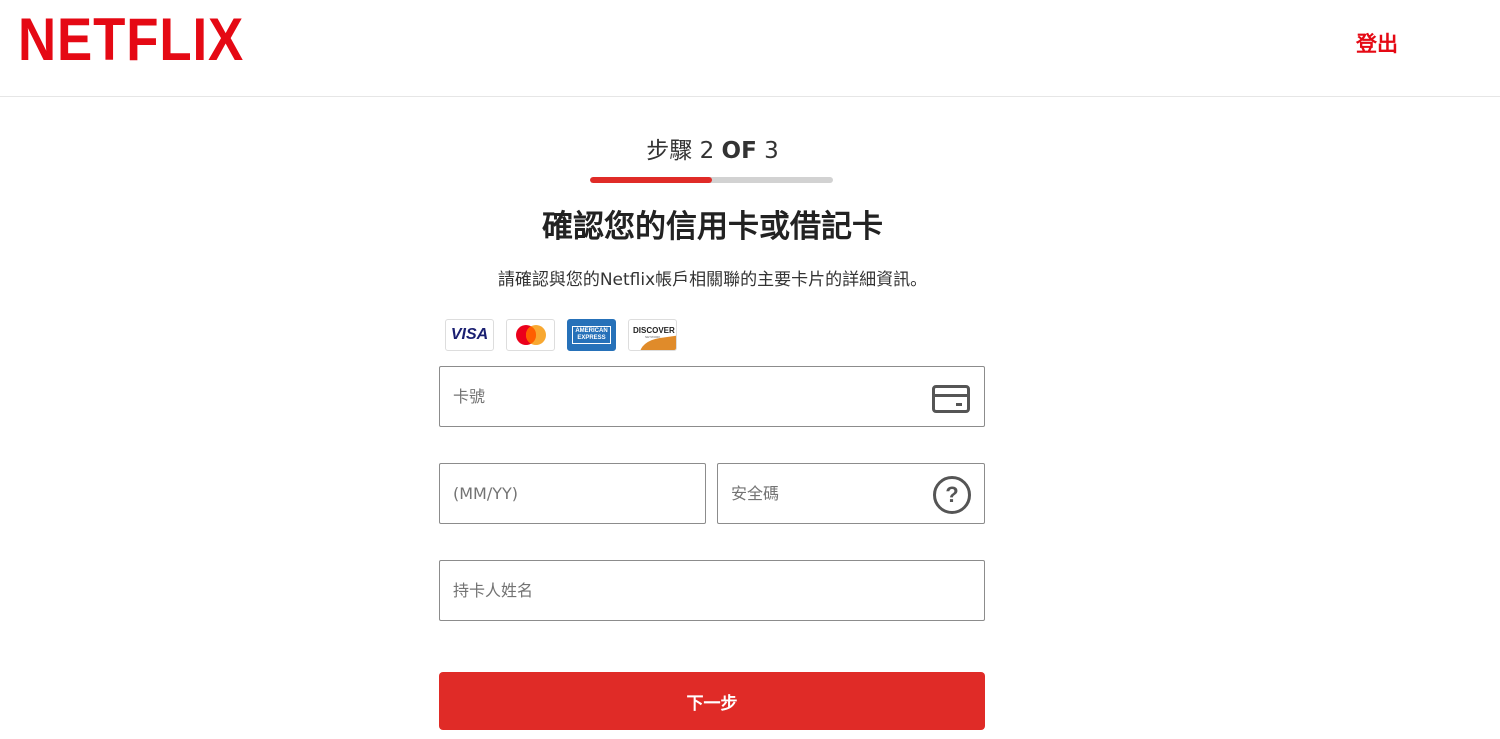 The image size is (1500, 739). Describe the element at coordinates (712, 701) in the screenshot. I see `next-button: 下一步` at that location.